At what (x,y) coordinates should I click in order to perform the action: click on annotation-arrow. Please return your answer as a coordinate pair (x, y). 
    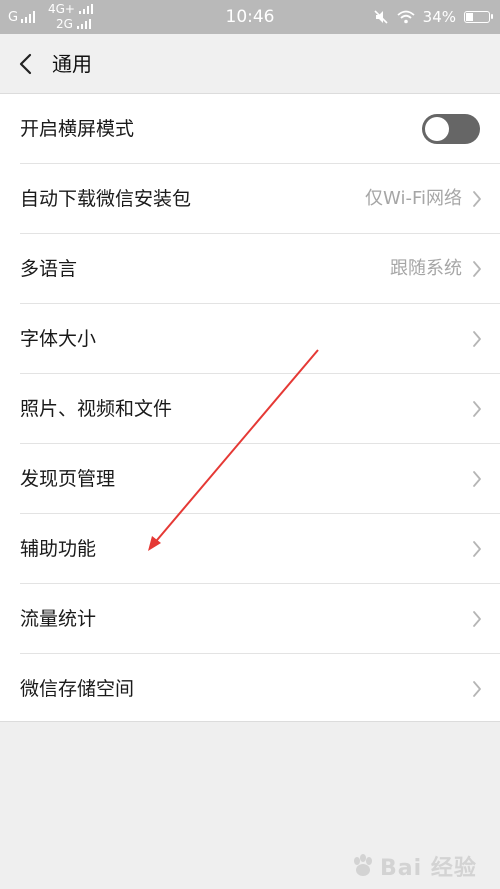
    Looking at the image, I should click on (233, 450).